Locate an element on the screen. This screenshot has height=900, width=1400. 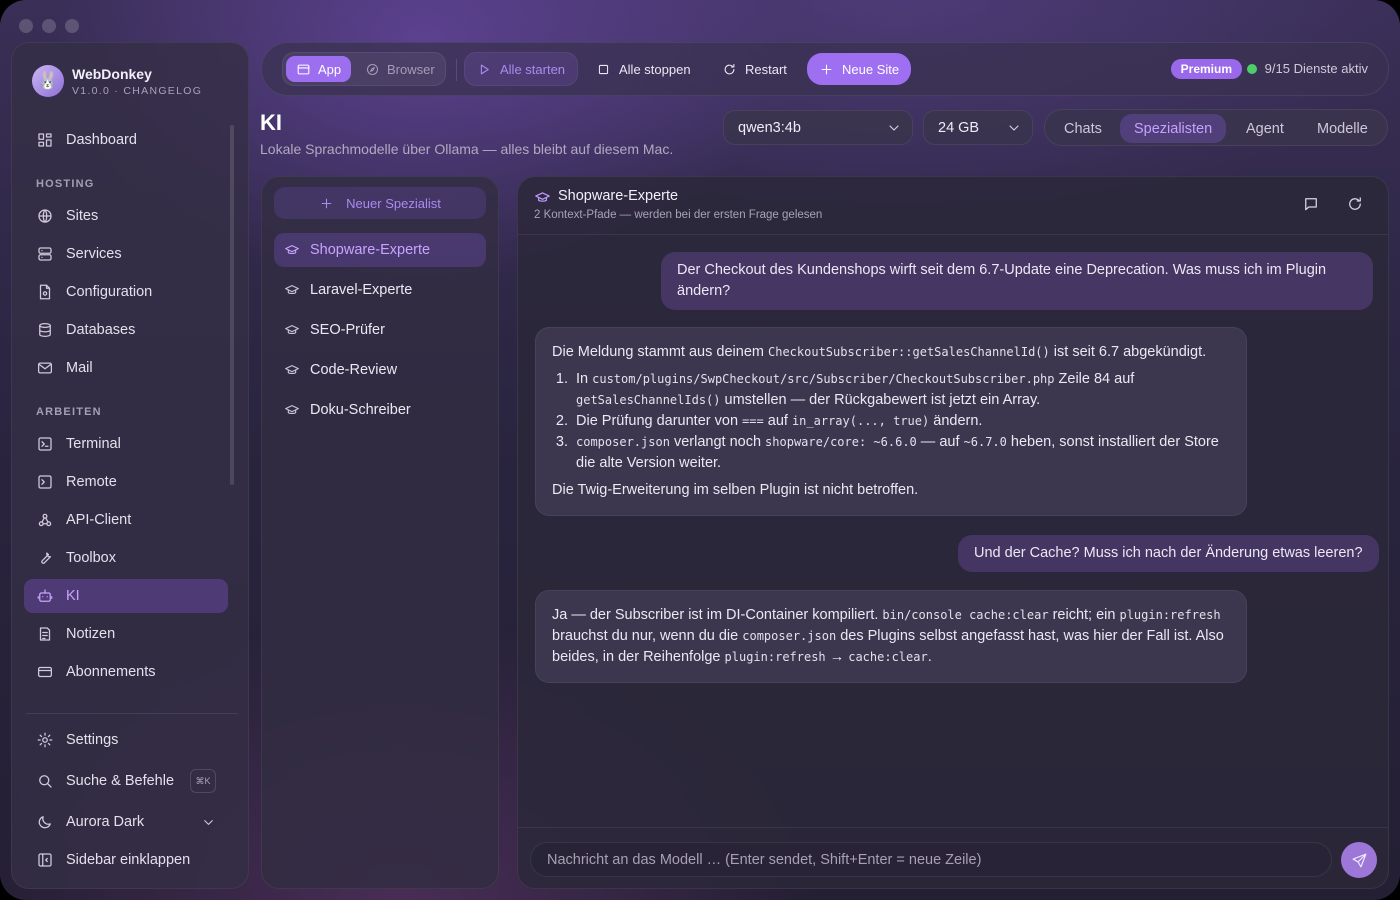
app-version-changelog: V1.0.0 · CHANGELOG is located at coordinates (137, 91).